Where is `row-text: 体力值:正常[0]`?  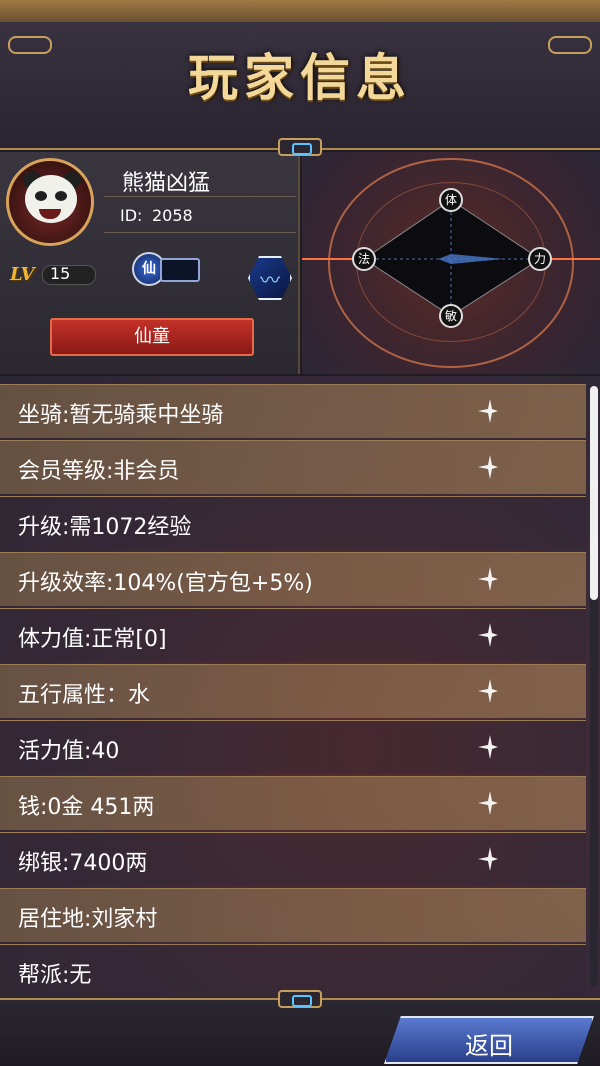
row-text: 体力值:正常[0] is located at coordinates (92, 639).